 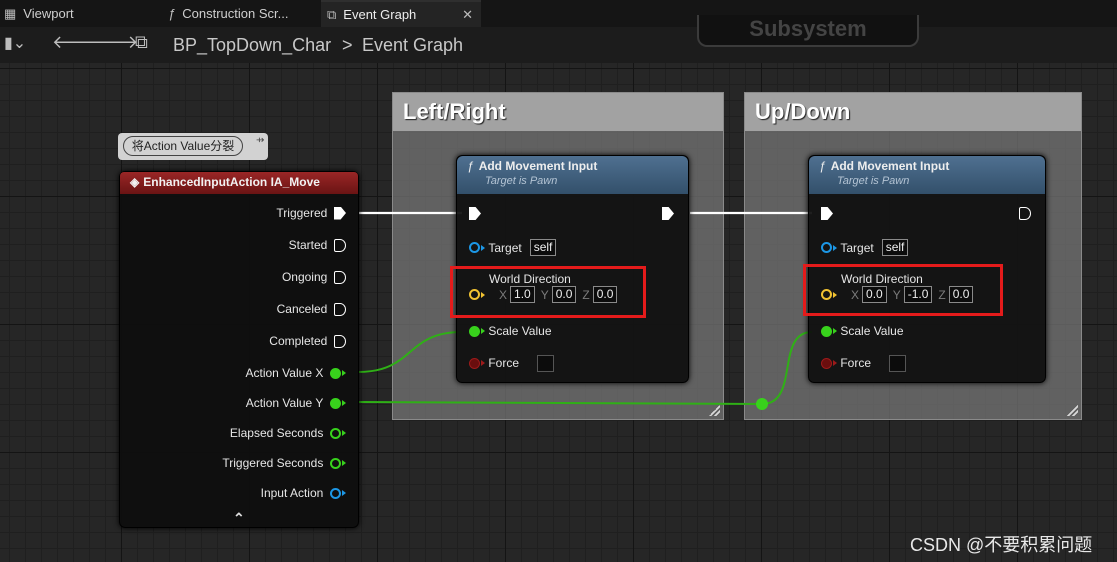 I want to click on pin-action-value-y: Action Value Y, so click(x=296, y=403).